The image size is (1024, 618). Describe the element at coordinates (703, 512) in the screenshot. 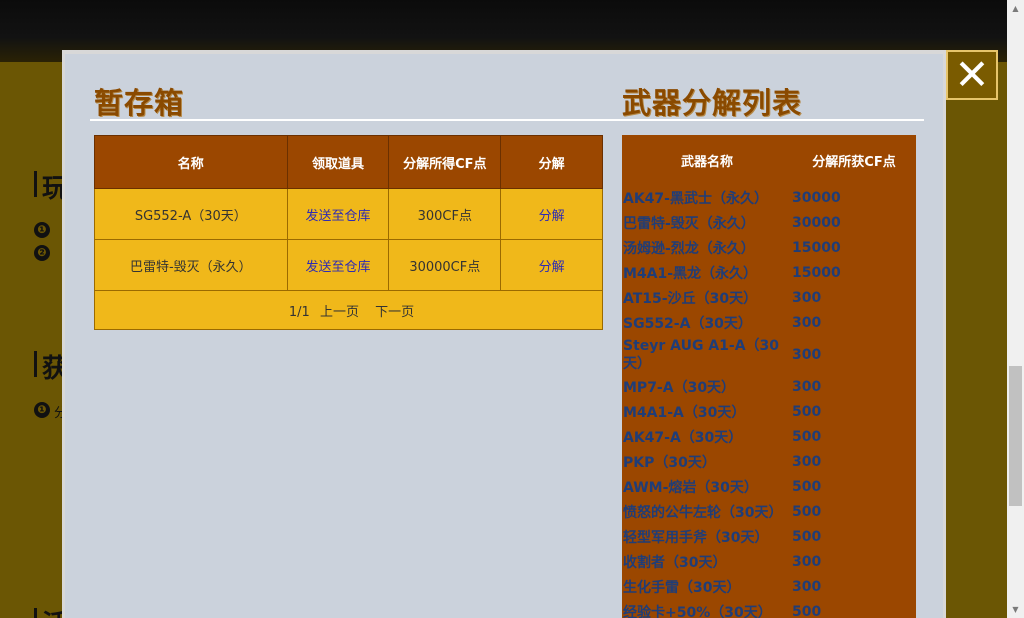

I see `weapon-name: 愤怒的公牛左轮（30天）` at that location.